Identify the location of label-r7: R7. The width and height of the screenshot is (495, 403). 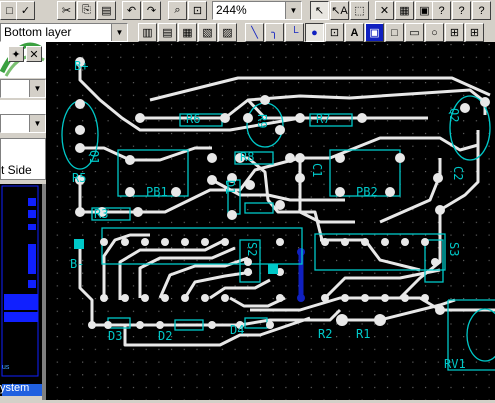
(323, 119).